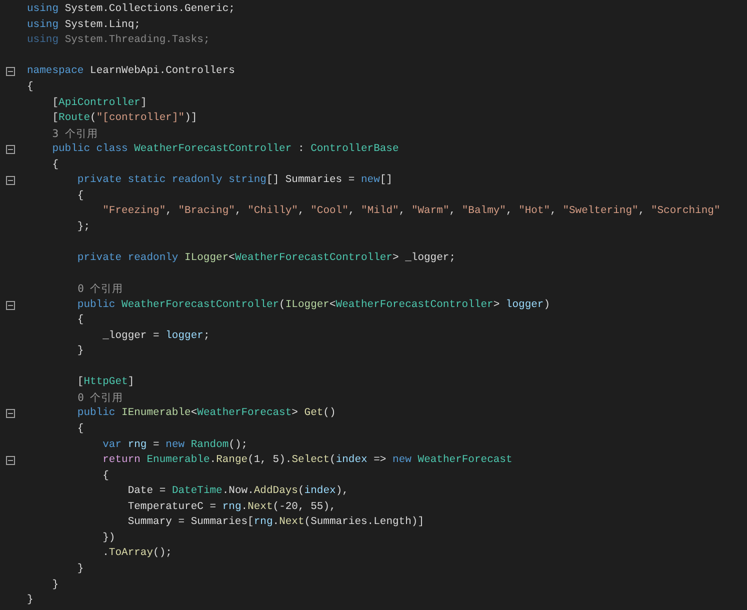  I want to click on code-line: "Freezing", "Bracing", "Chilly", "Cool", "Mild", "Warm", "Balmy", "Hot", "Sweltering", "Scorching", so click(411, 212).